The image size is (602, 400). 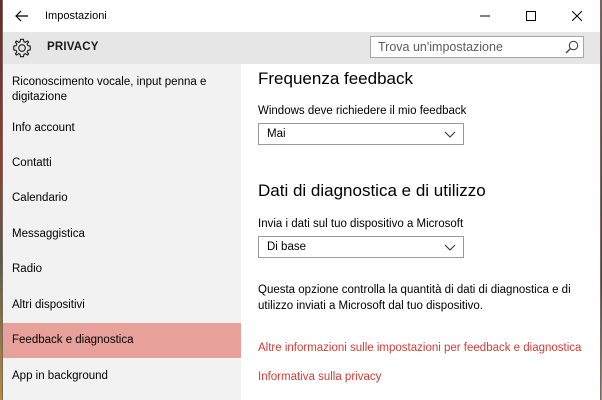 I want to click on sidebar-item-contacts: Contatti, so click(x=122, y=163).